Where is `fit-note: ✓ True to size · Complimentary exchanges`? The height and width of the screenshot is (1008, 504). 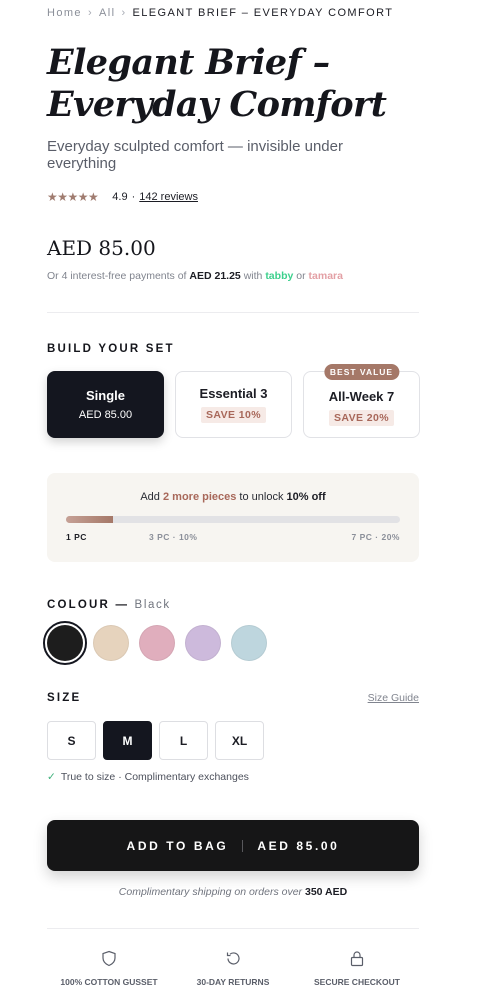
fit-note: ✓ True to size · Complimentary exchanges is located at coordinates (148, 777).